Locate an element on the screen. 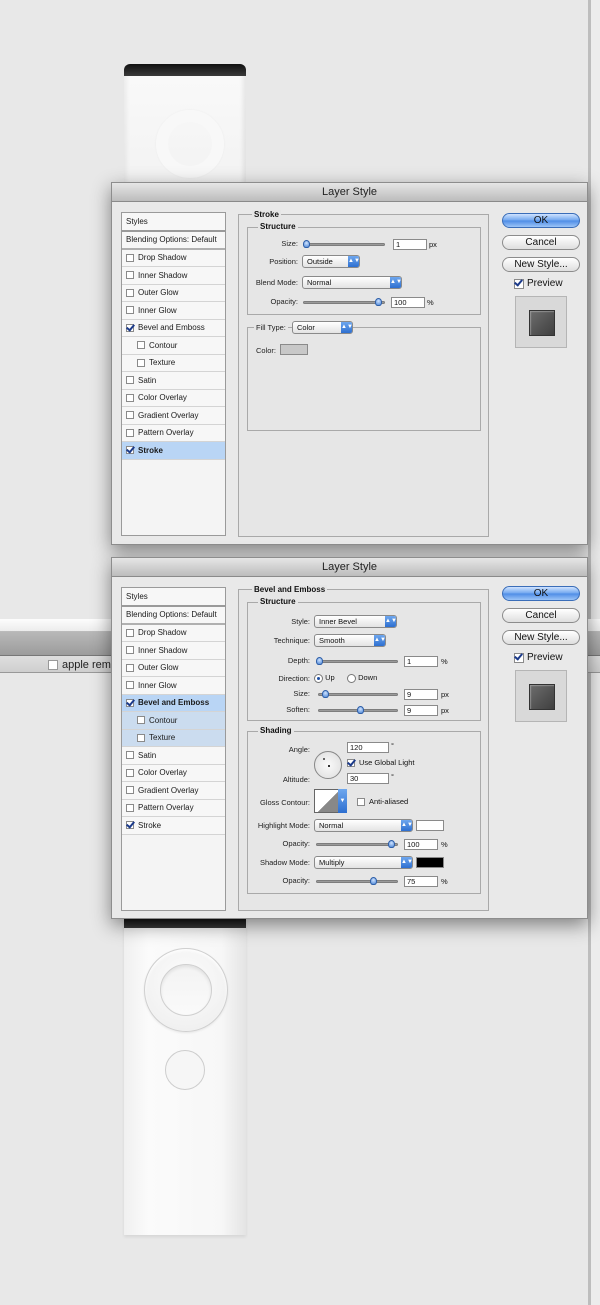  anti-aliased-checkbox: Anti-aliased is located at coordinates (382, 801).